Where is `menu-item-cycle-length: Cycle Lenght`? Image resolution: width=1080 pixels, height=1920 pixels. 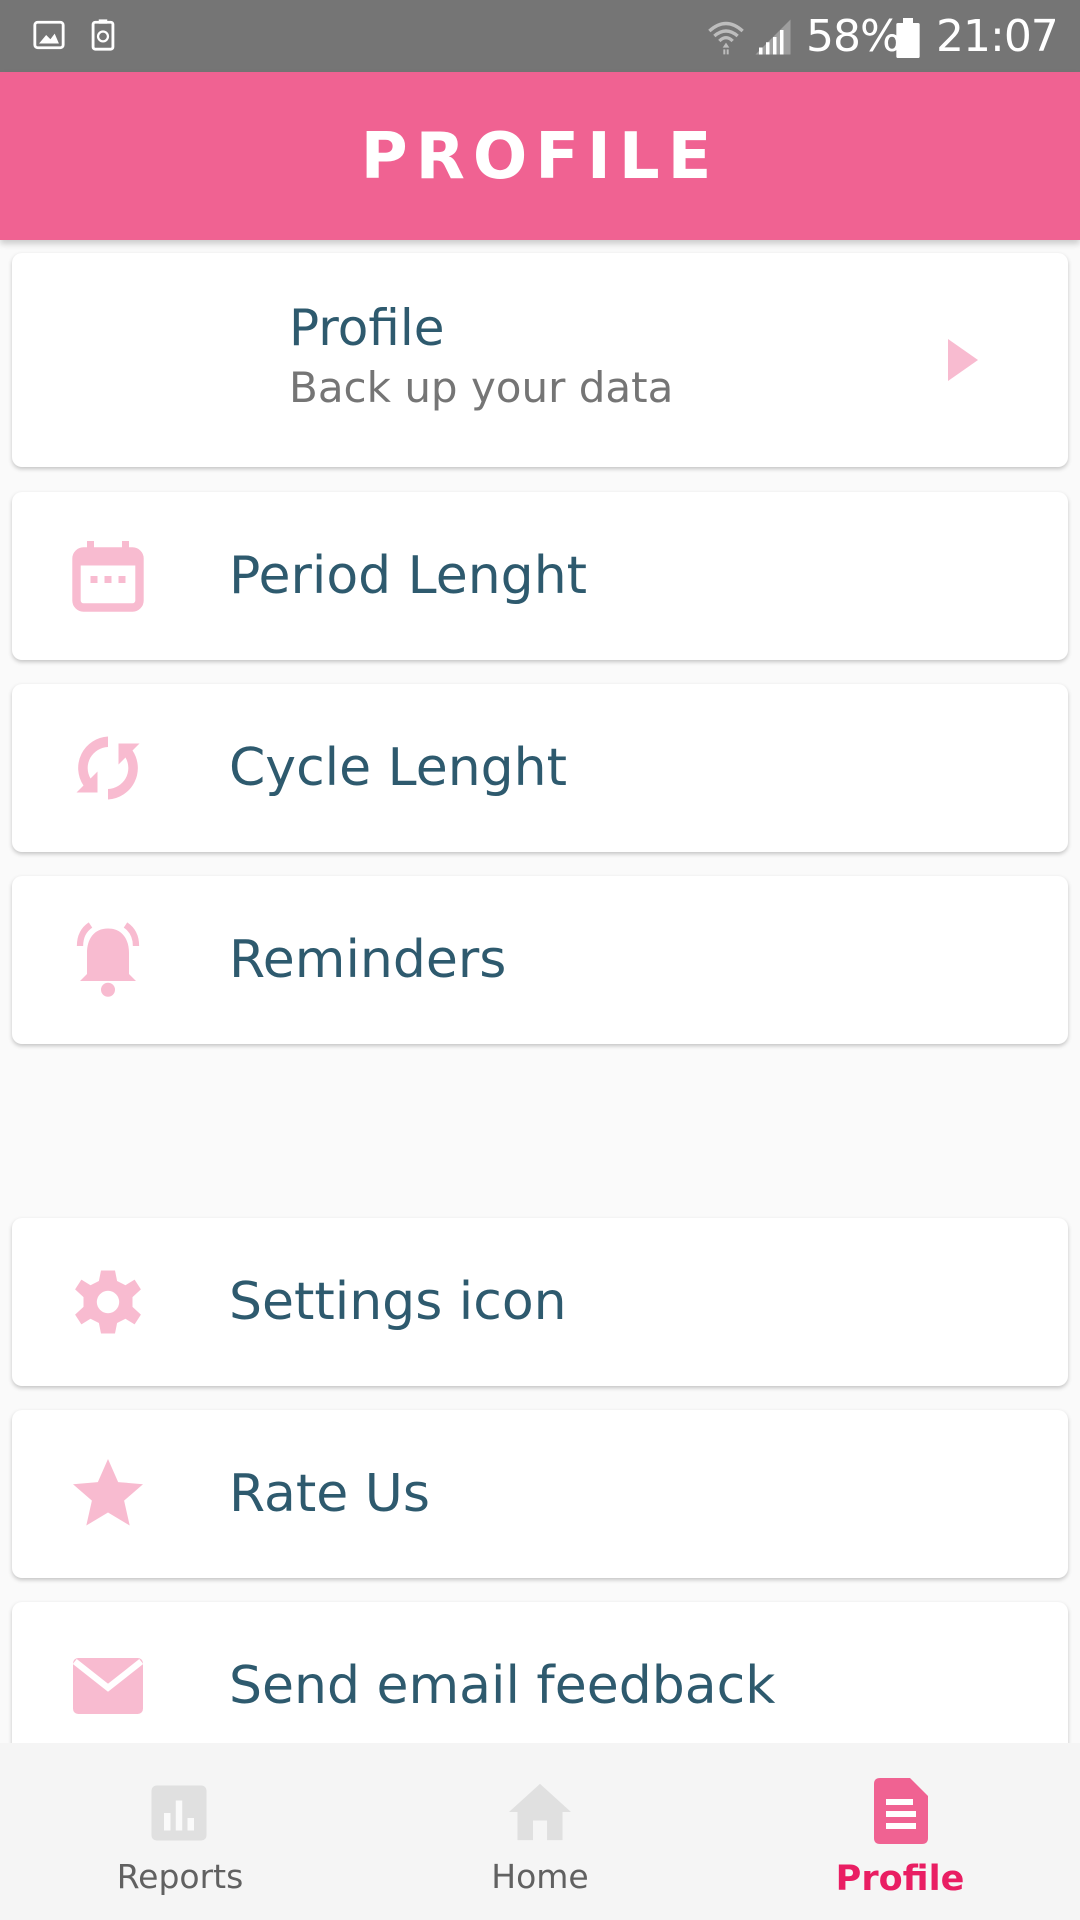 menu-item-cycle-length: Cycle Lenght is located at coordinates (540, 768).